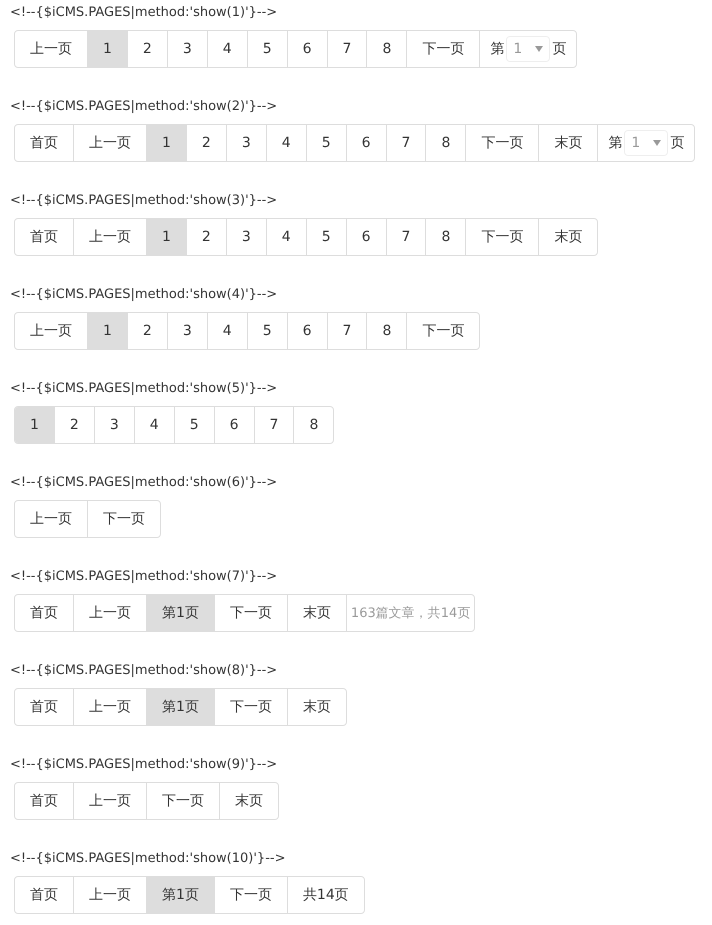 This screenshot has width=712, height=925. Describe the element at coordinates (410, 613) in the screenshot. I see `page-info: 163篇文章，共14页` at that location.